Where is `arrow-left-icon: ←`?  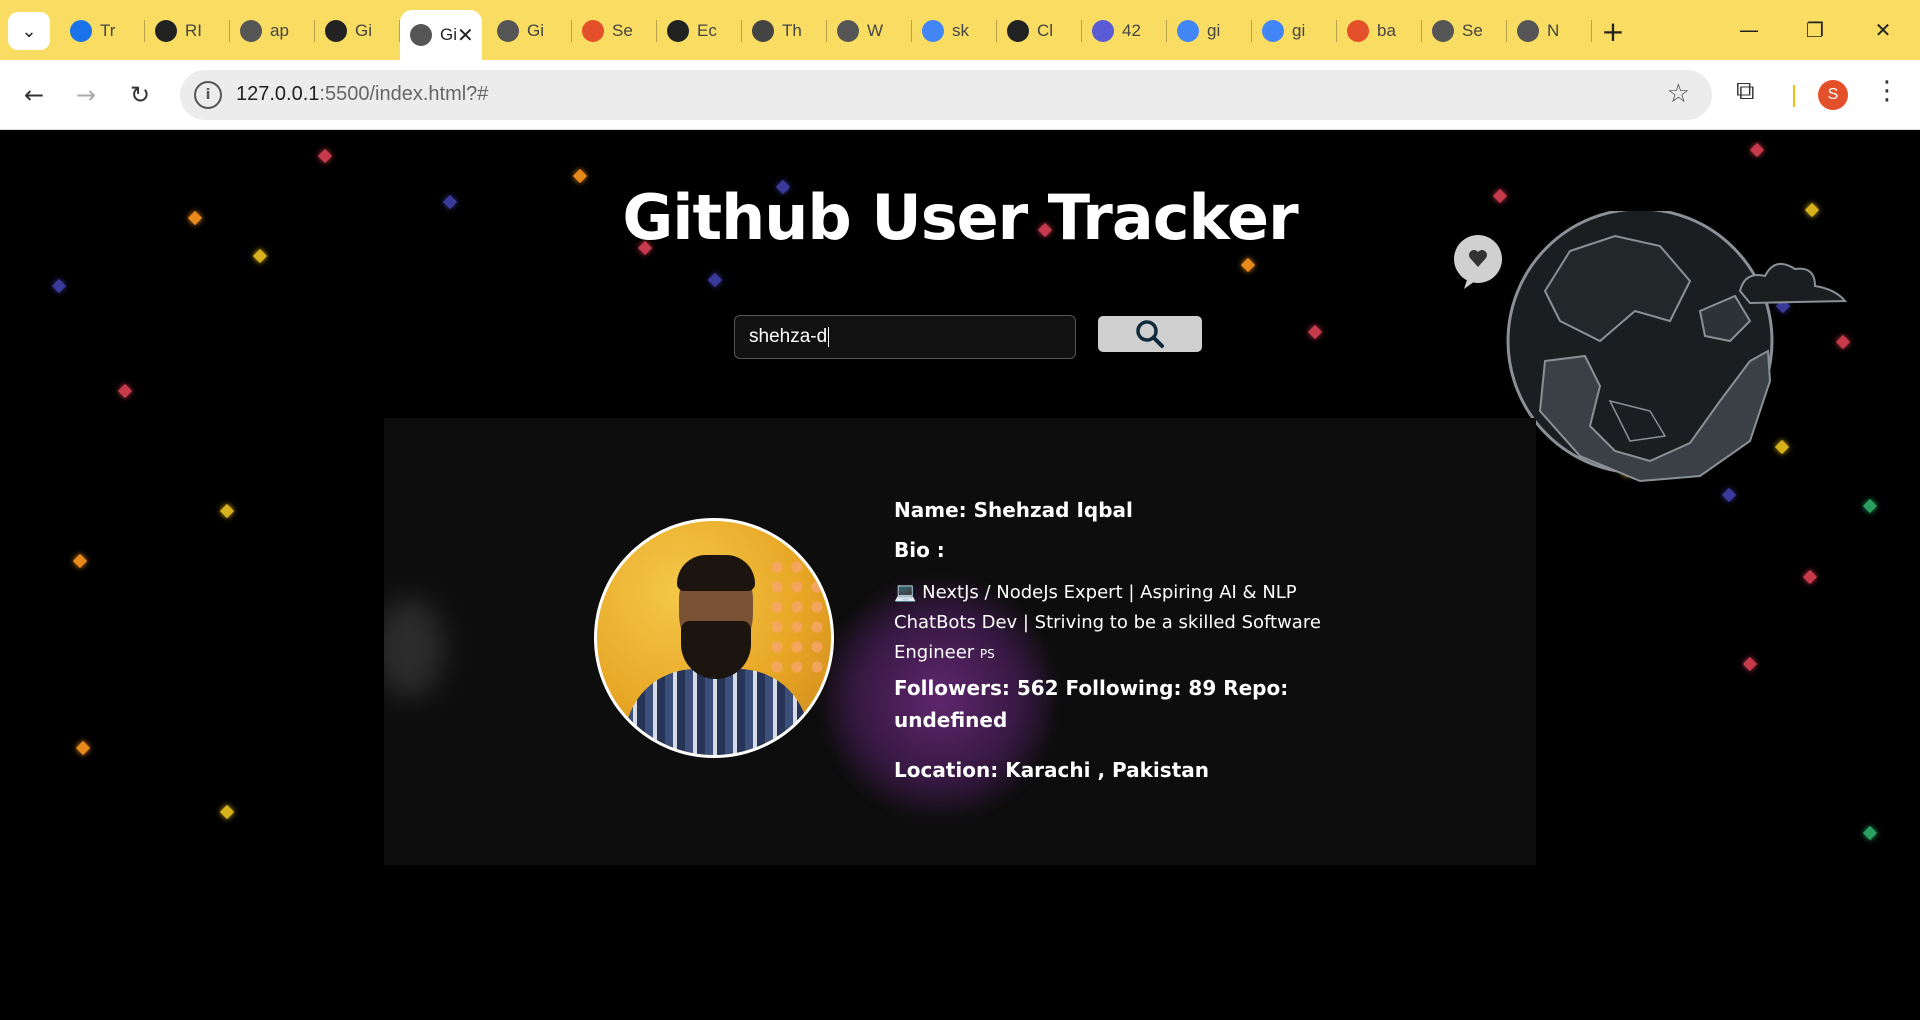 arrow-left-icon: ← is located at coordinates (34, 95).